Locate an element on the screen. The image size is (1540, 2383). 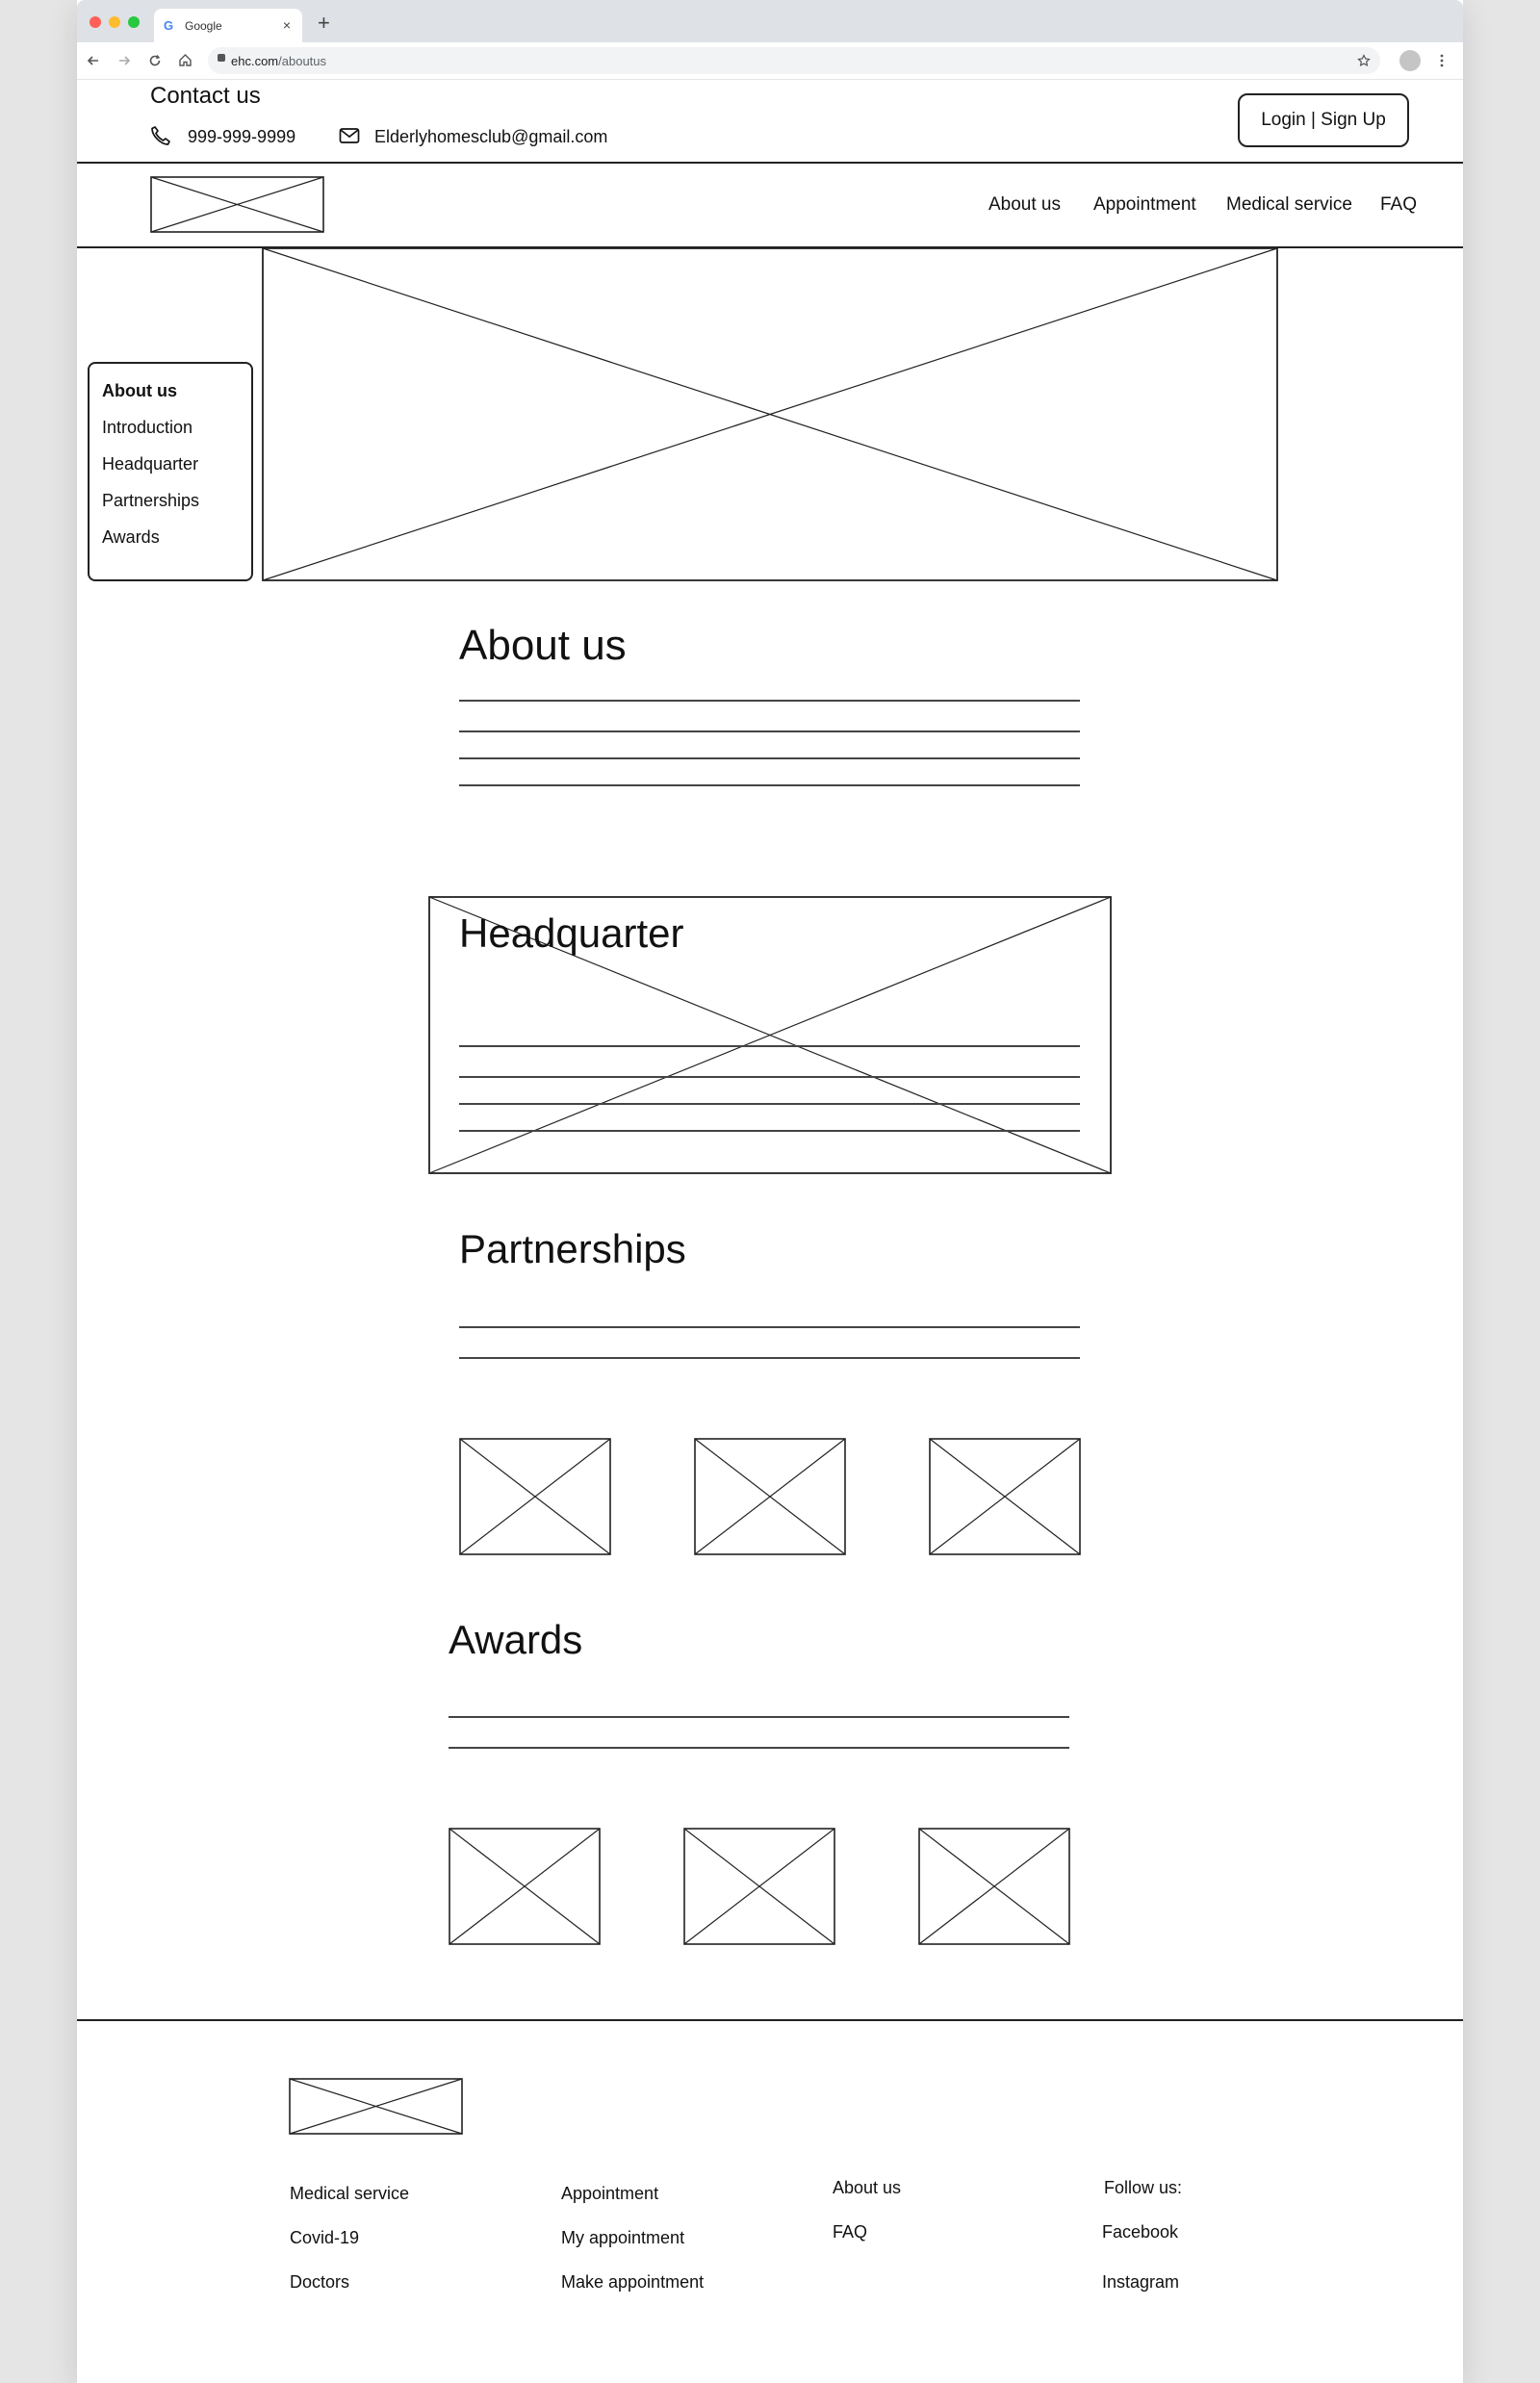
browser-tab: G Google × is located at coordinates (228, 25).